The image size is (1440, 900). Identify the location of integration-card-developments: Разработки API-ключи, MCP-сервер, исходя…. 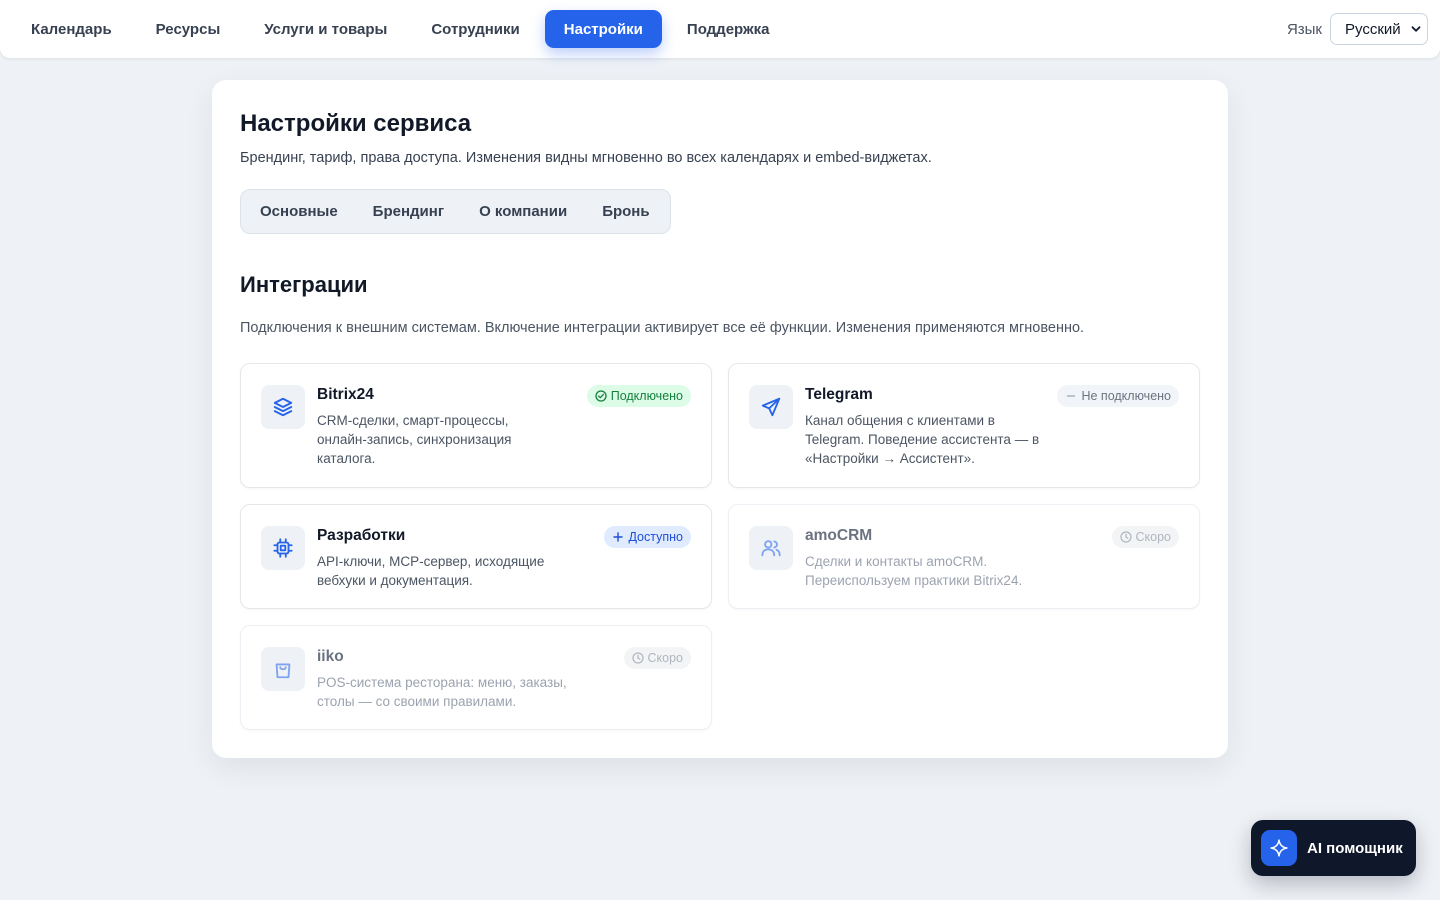
(476, 556).